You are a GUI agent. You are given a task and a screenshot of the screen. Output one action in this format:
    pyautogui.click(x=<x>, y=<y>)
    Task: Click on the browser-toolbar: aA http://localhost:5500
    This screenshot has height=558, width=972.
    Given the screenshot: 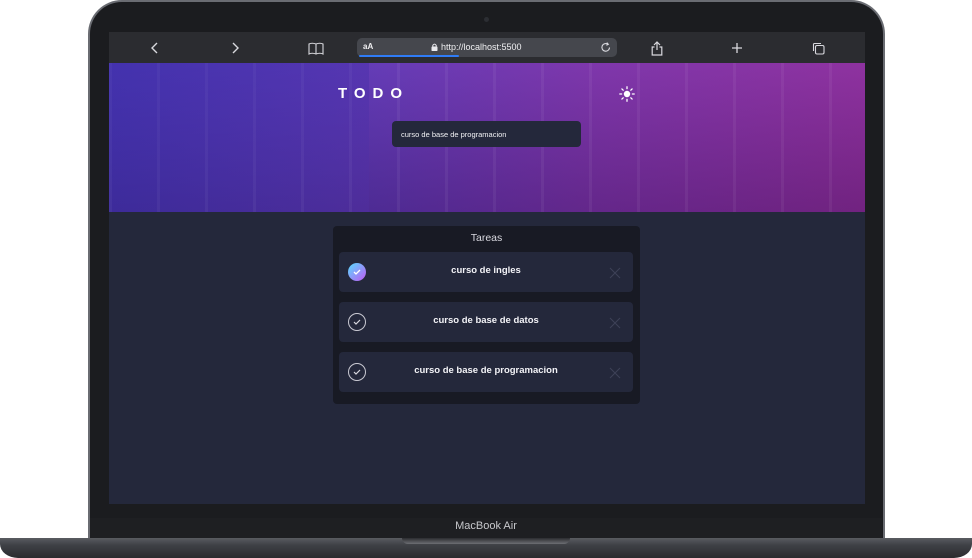 What is the action you would take?
    pyautogui.click(x=487, y=47)
    